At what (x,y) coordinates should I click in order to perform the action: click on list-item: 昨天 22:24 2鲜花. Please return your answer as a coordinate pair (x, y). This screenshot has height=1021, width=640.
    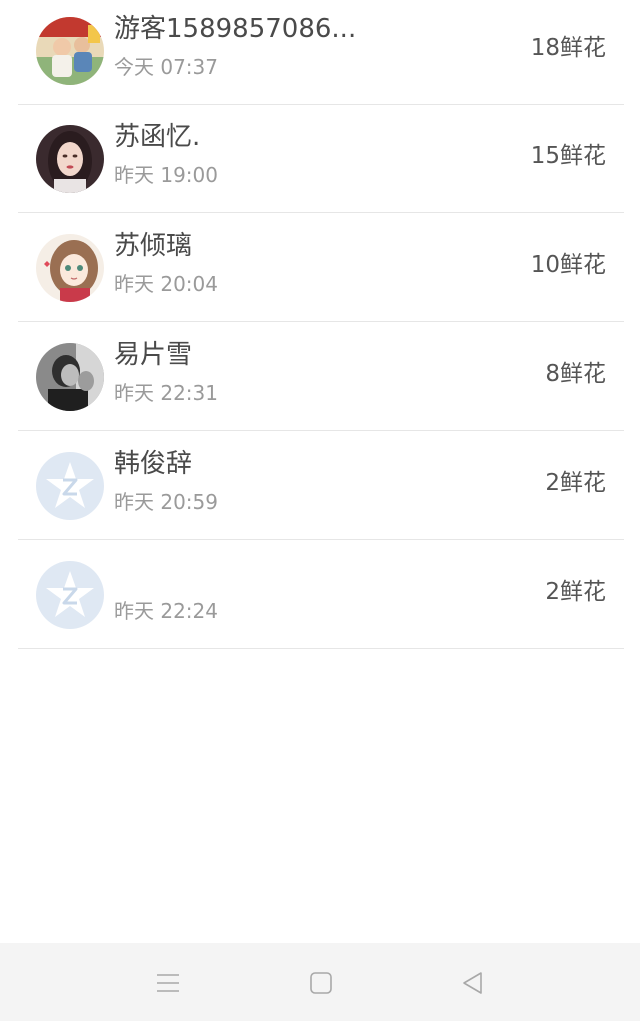
    Looking at the image, I should click on (321, 595).